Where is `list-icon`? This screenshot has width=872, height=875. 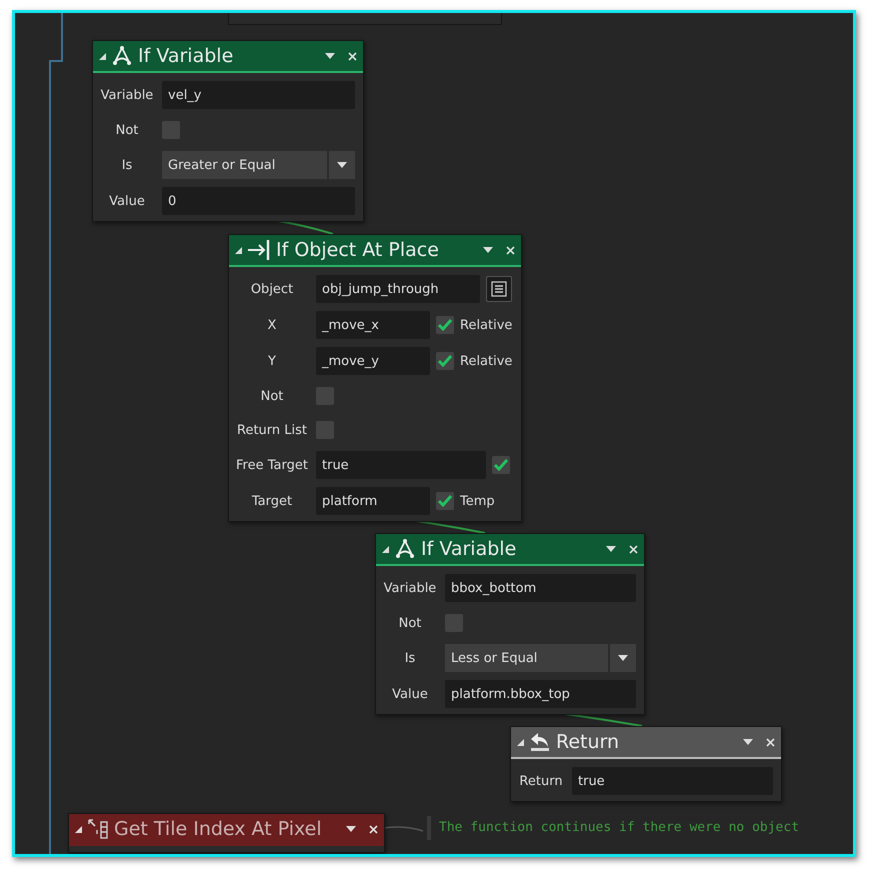
list-icon is located at coordinates (499, 289).